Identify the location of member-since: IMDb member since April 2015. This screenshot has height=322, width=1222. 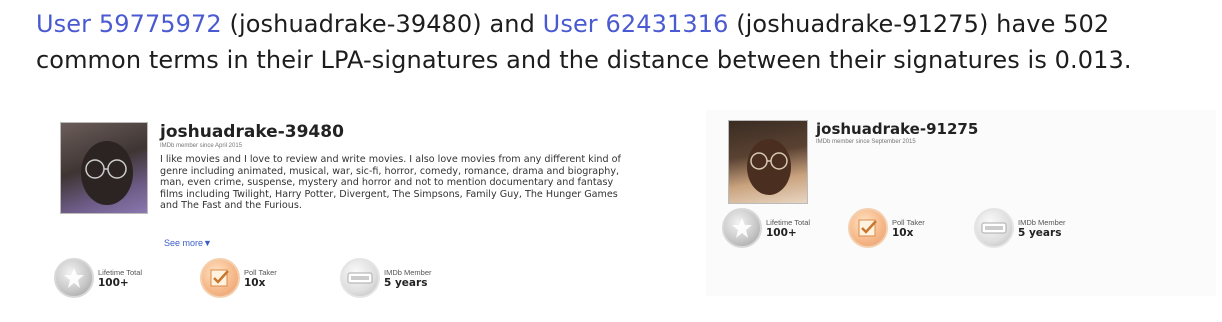
(201, 146).